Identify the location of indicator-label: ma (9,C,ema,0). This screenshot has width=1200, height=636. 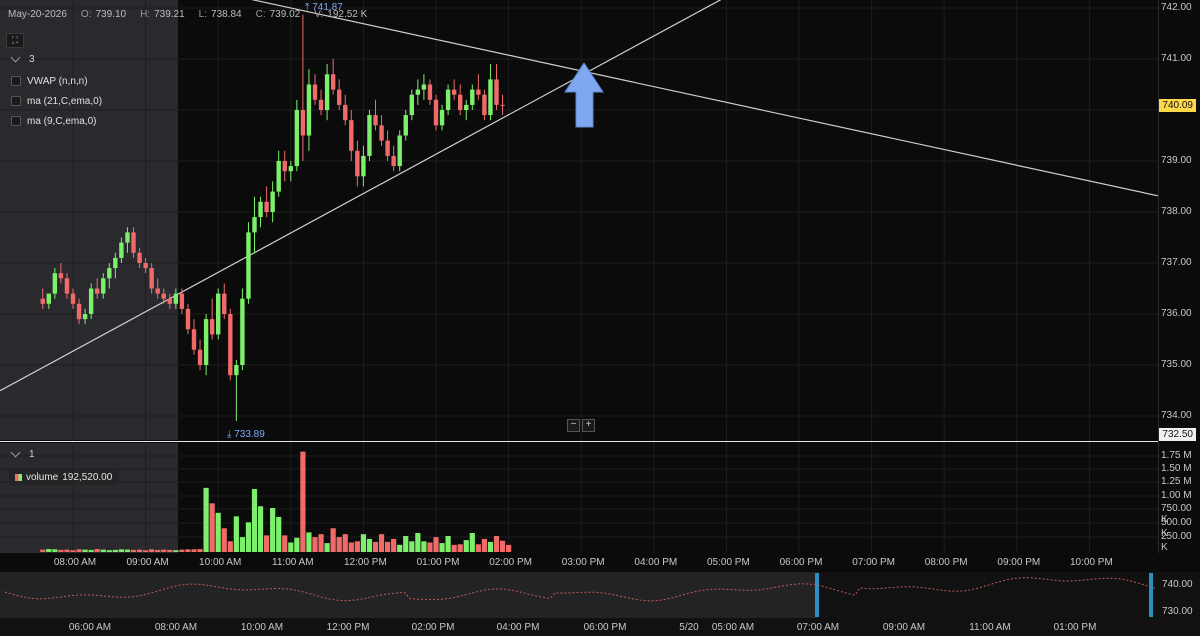
(62, 121).